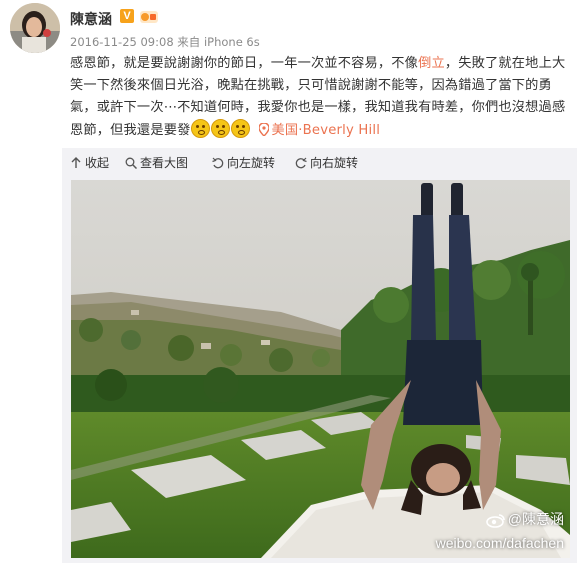  Describe the element at coordinates (164, 163) in the screenshot. I see `view-large-label: 查看大图` at that location.